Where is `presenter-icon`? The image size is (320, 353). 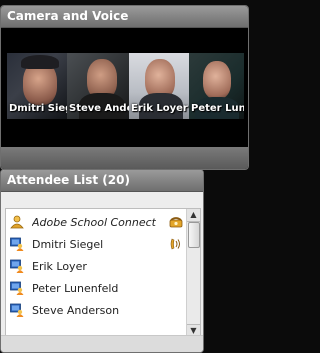 presenter-icon is located at coordinates (17, 244).